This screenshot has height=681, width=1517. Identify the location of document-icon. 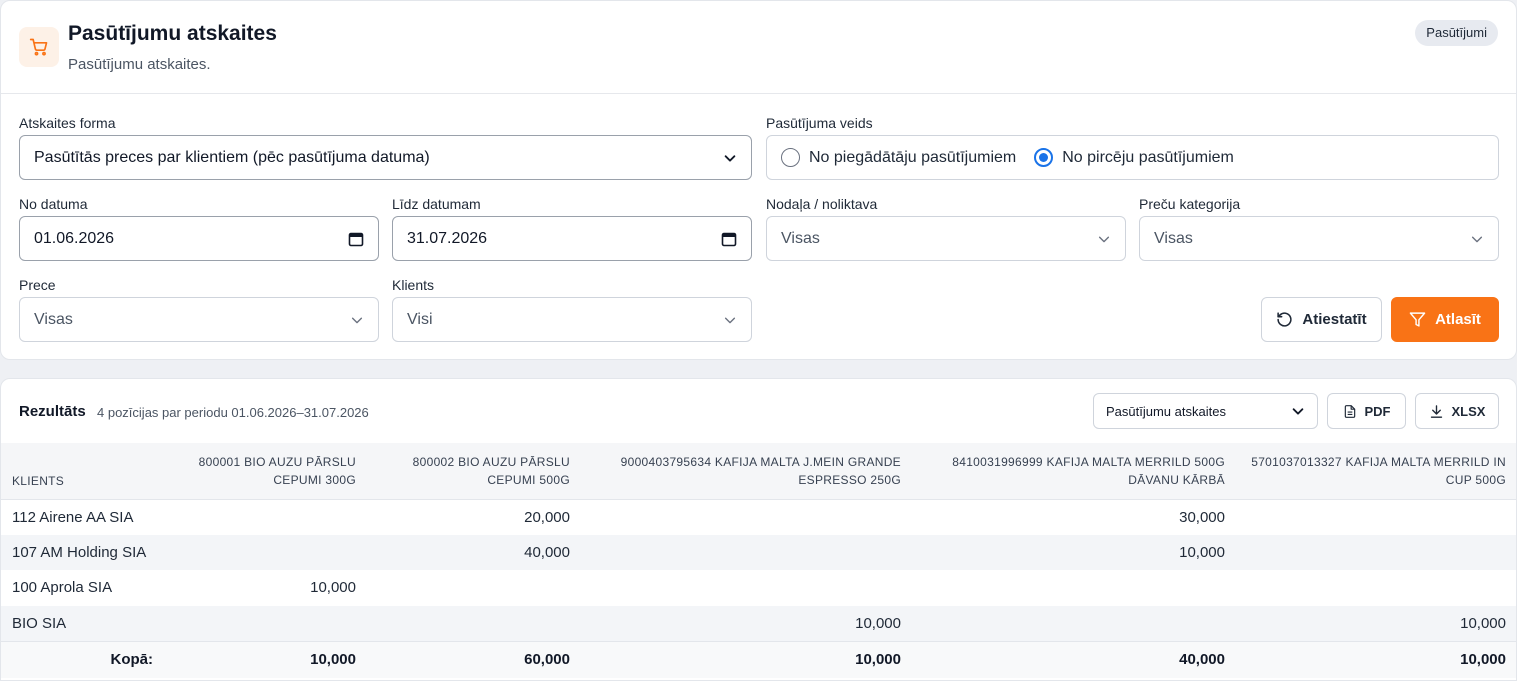
(1349, 411).